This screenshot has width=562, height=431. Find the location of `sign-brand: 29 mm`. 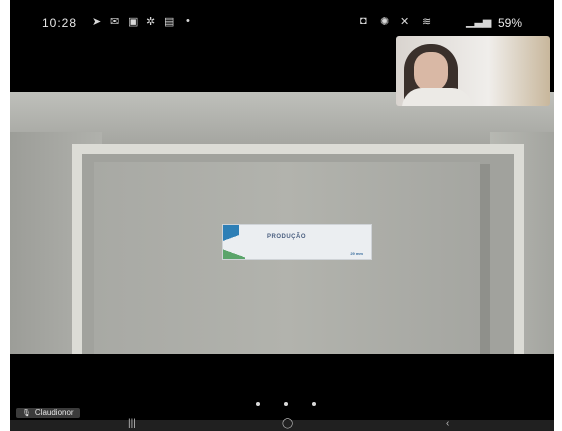

sign-brand: 29 mm is located at coordinates (356, 253).